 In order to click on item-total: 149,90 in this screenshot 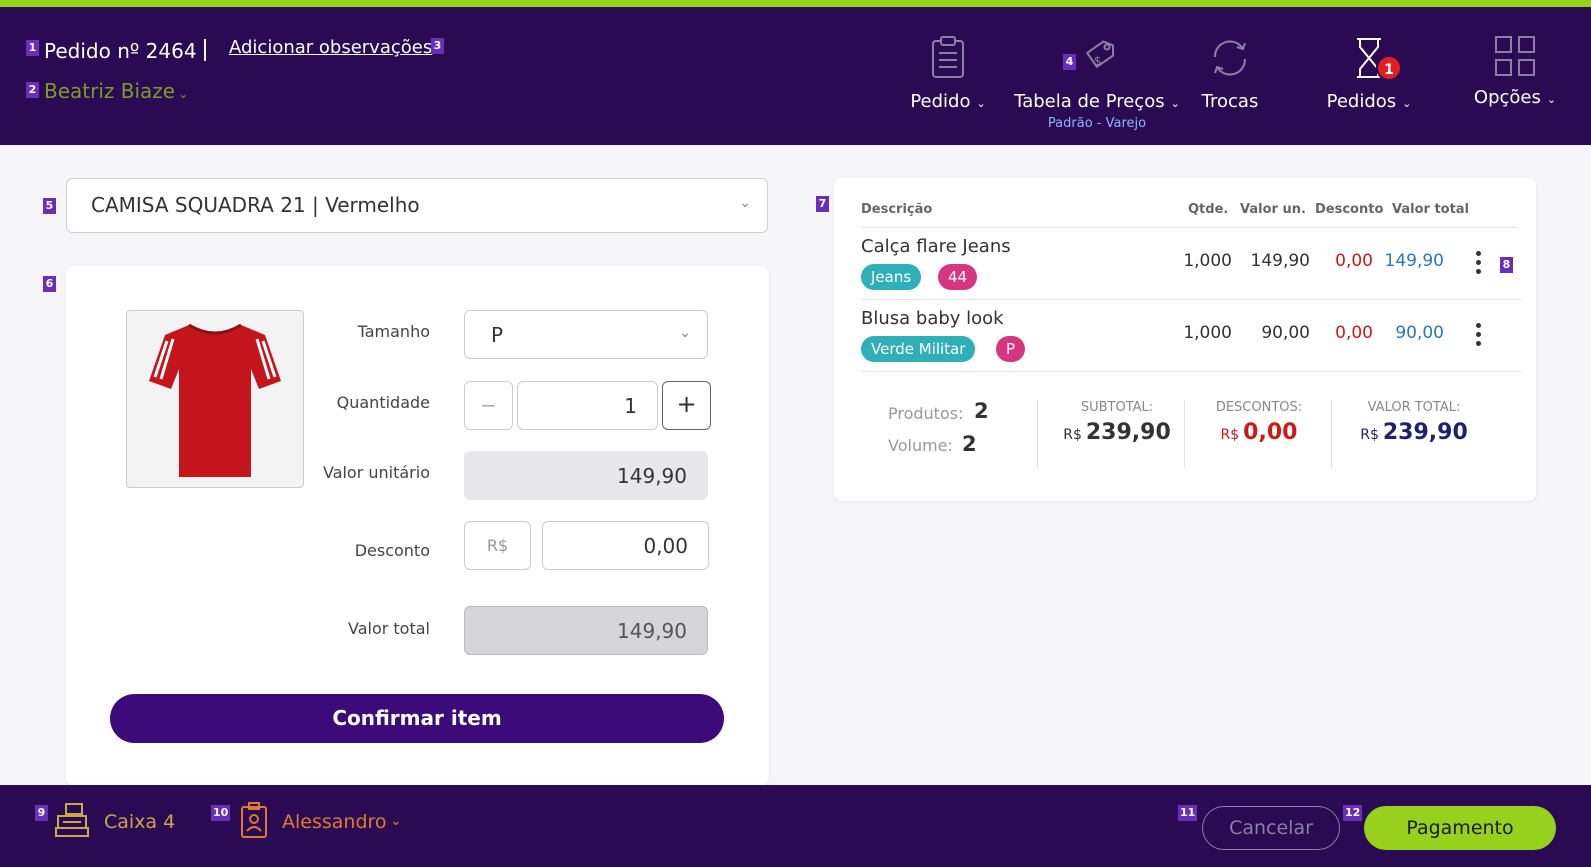, I will do `click(1414, 261)`.